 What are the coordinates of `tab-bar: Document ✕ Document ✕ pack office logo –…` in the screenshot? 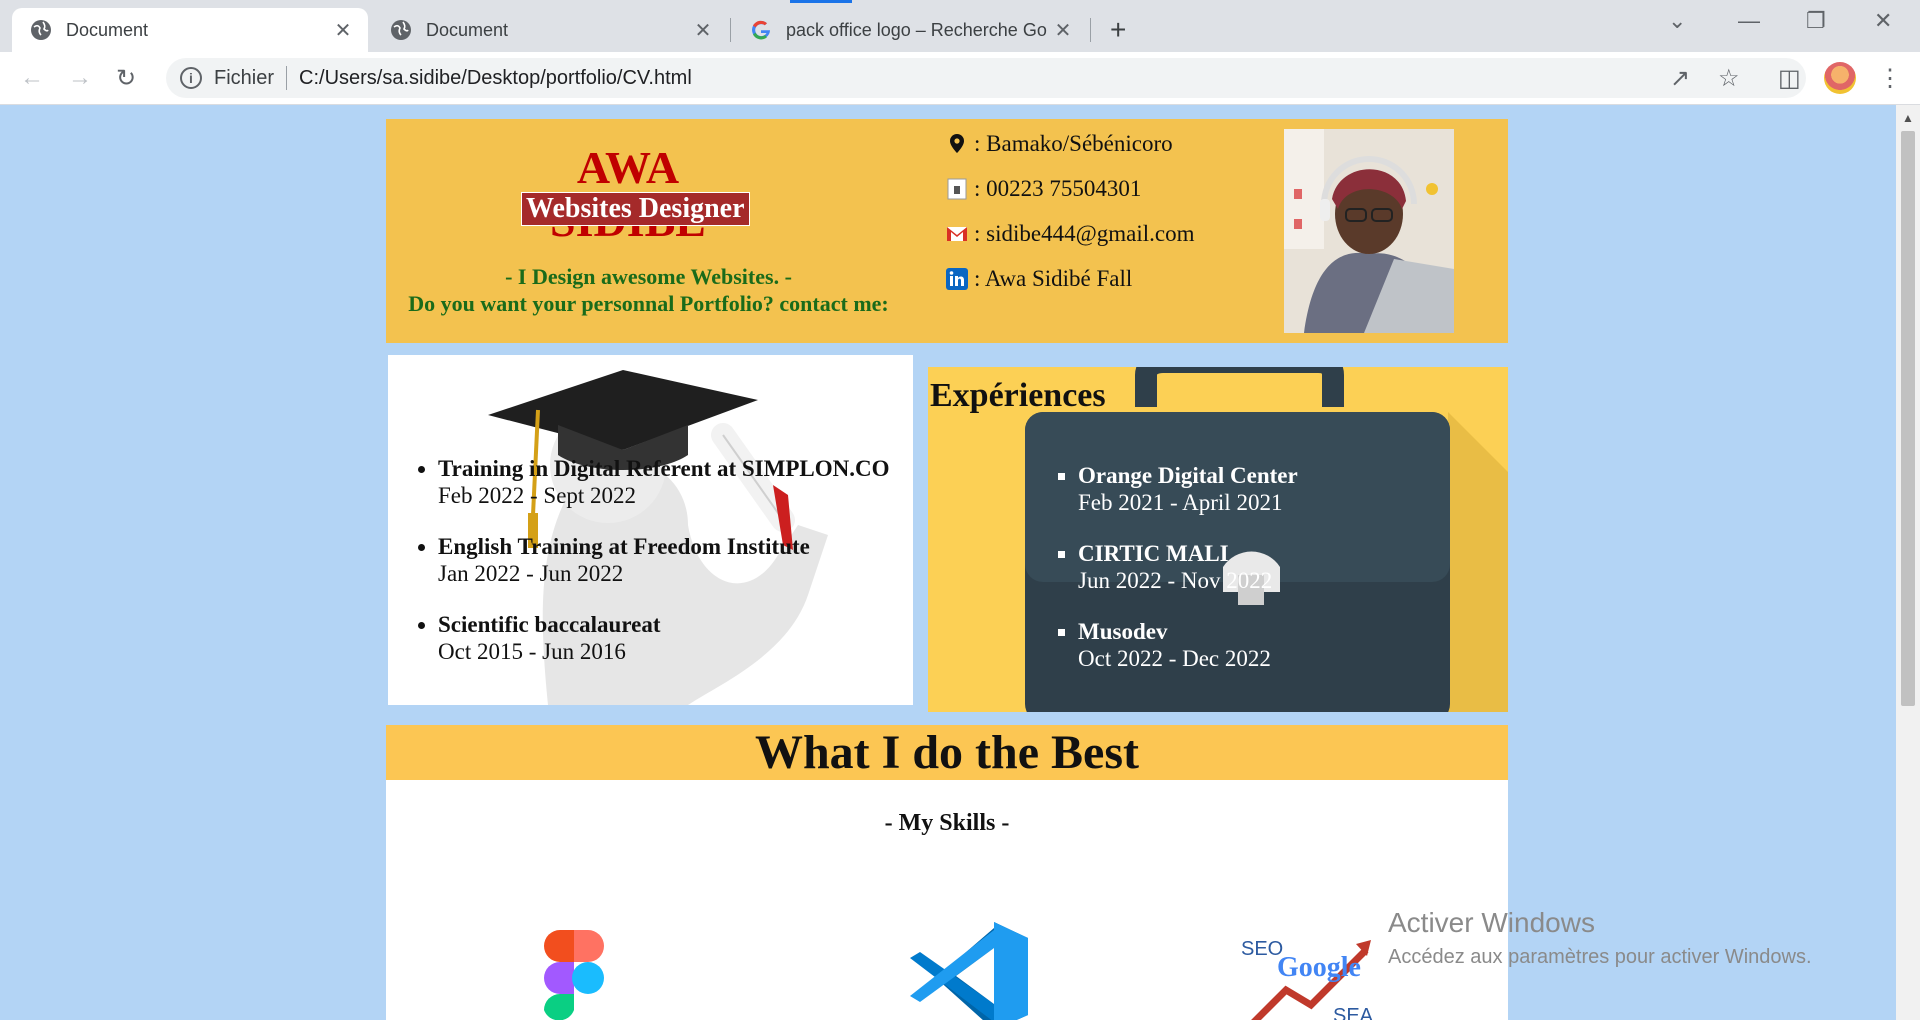 It's located at (960, 26).